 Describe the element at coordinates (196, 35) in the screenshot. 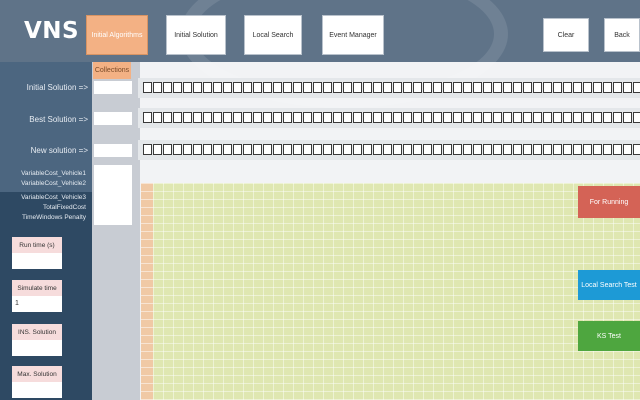

I see `initial-solution-button: Initial Solution` at that location.